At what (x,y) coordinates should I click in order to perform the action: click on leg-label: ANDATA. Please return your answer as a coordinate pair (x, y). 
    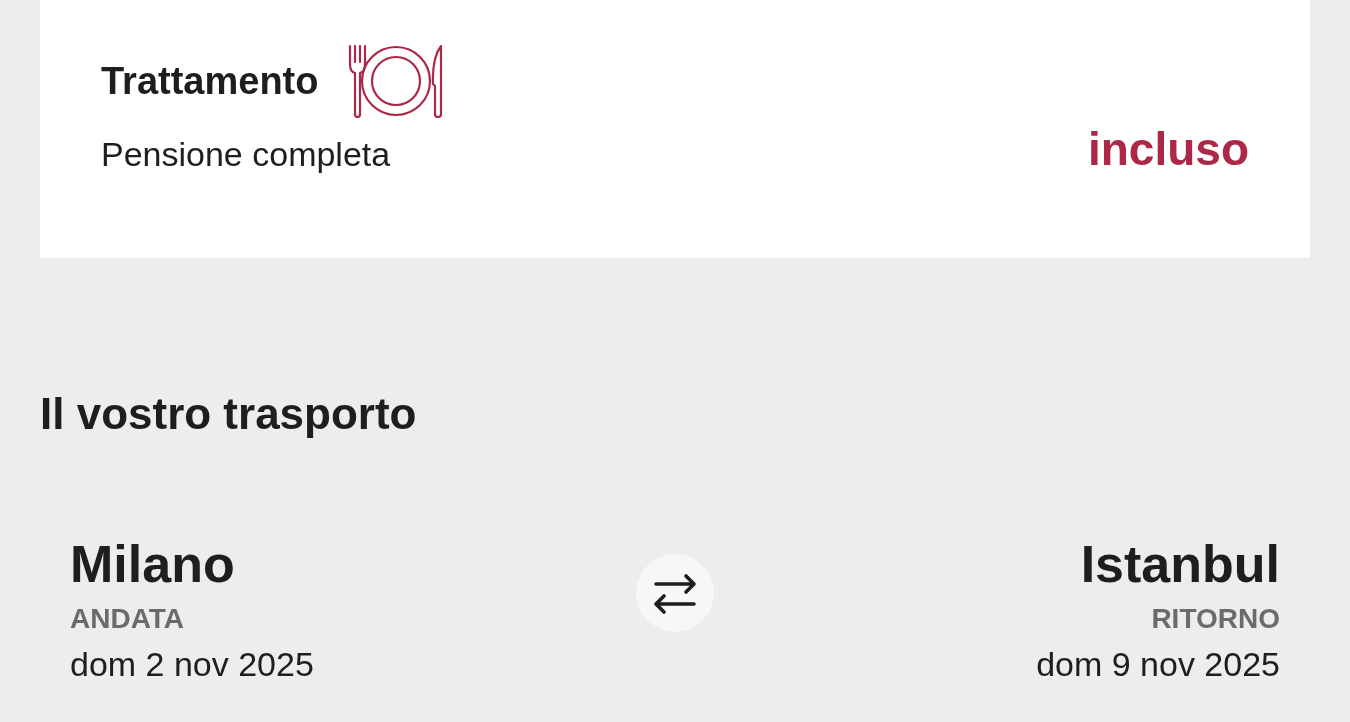
    Looking at the image, I should click on (127, 619).